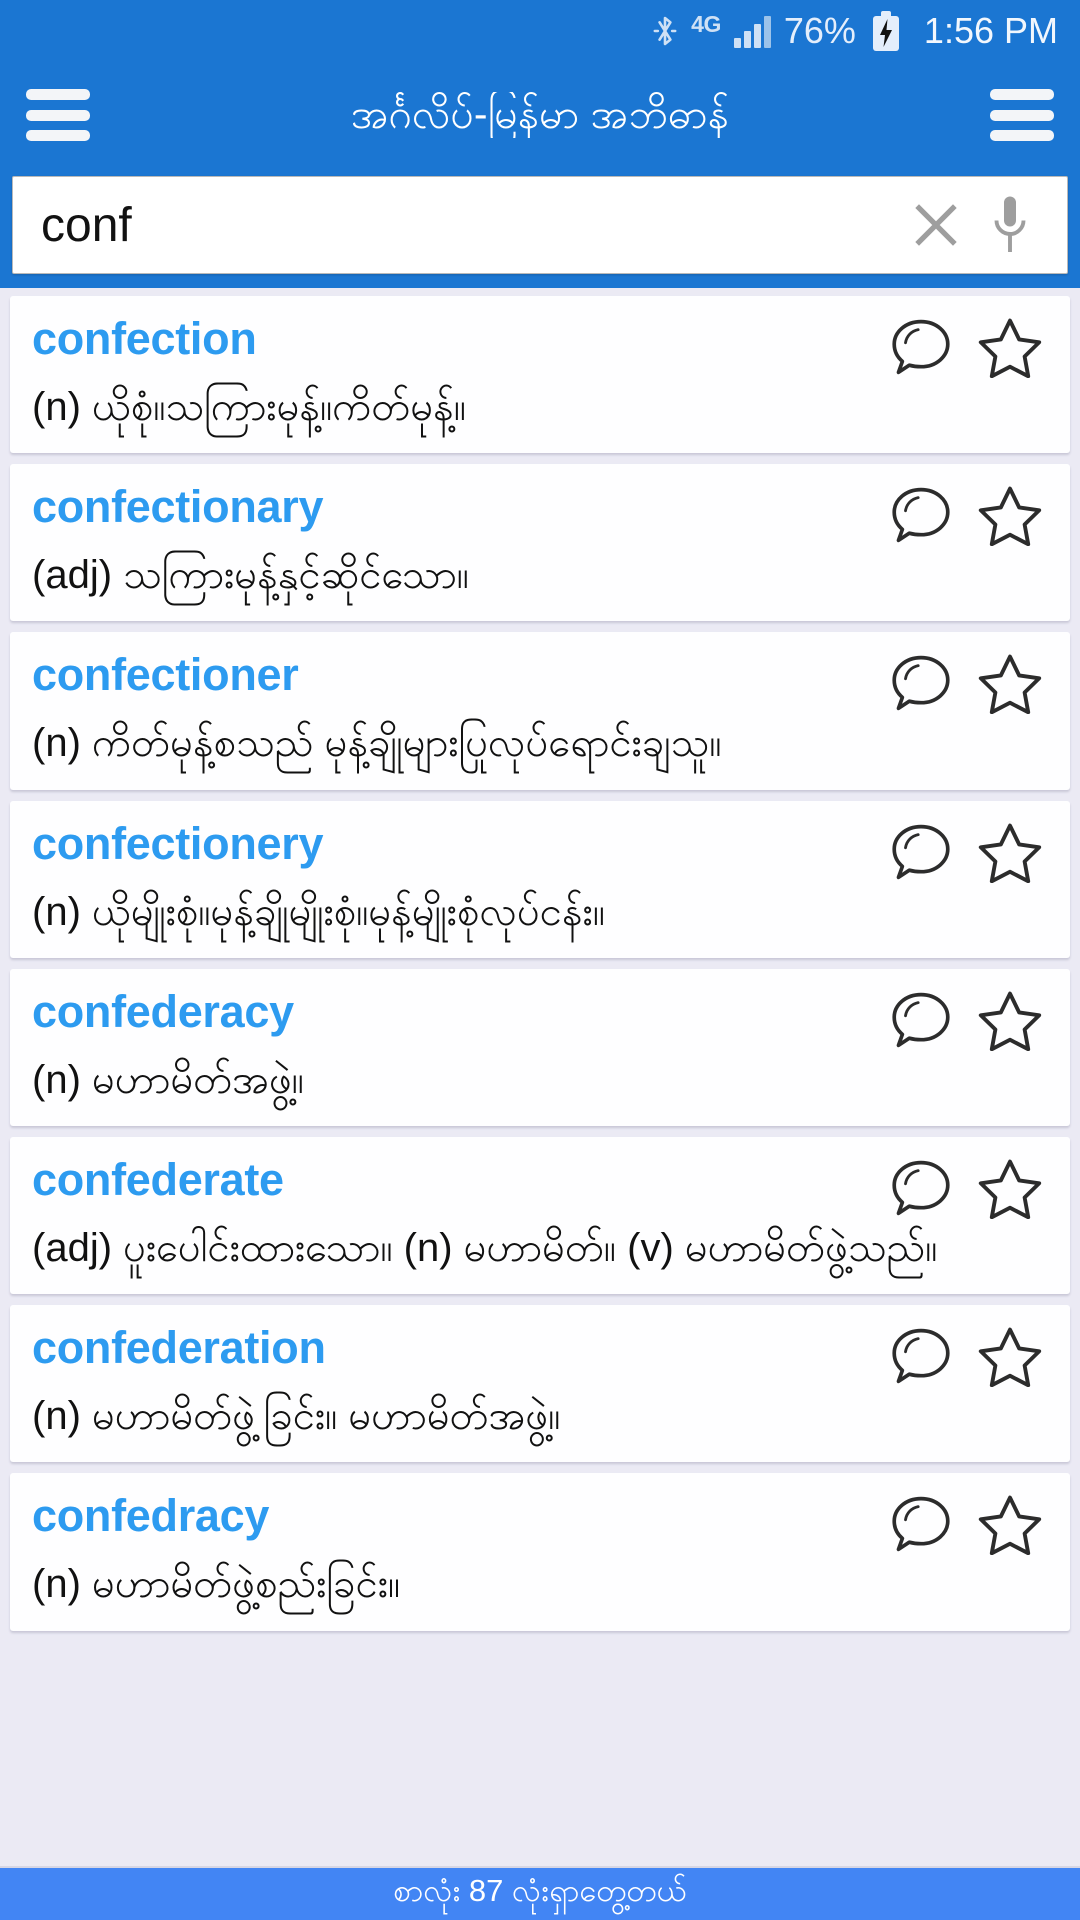  I want to click on card-header: confection, so click(540, 345).